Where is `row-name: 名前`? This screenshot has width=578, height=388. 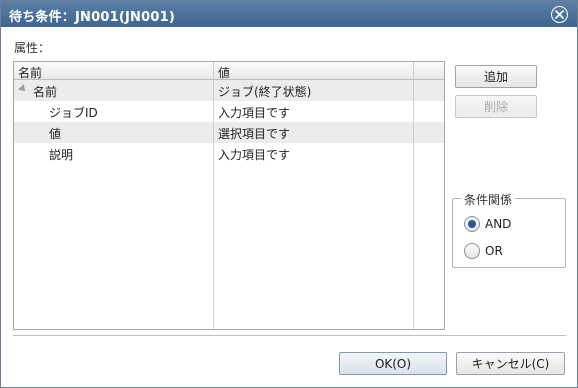 row-name: 名前 is located at coordinates (45, 92).